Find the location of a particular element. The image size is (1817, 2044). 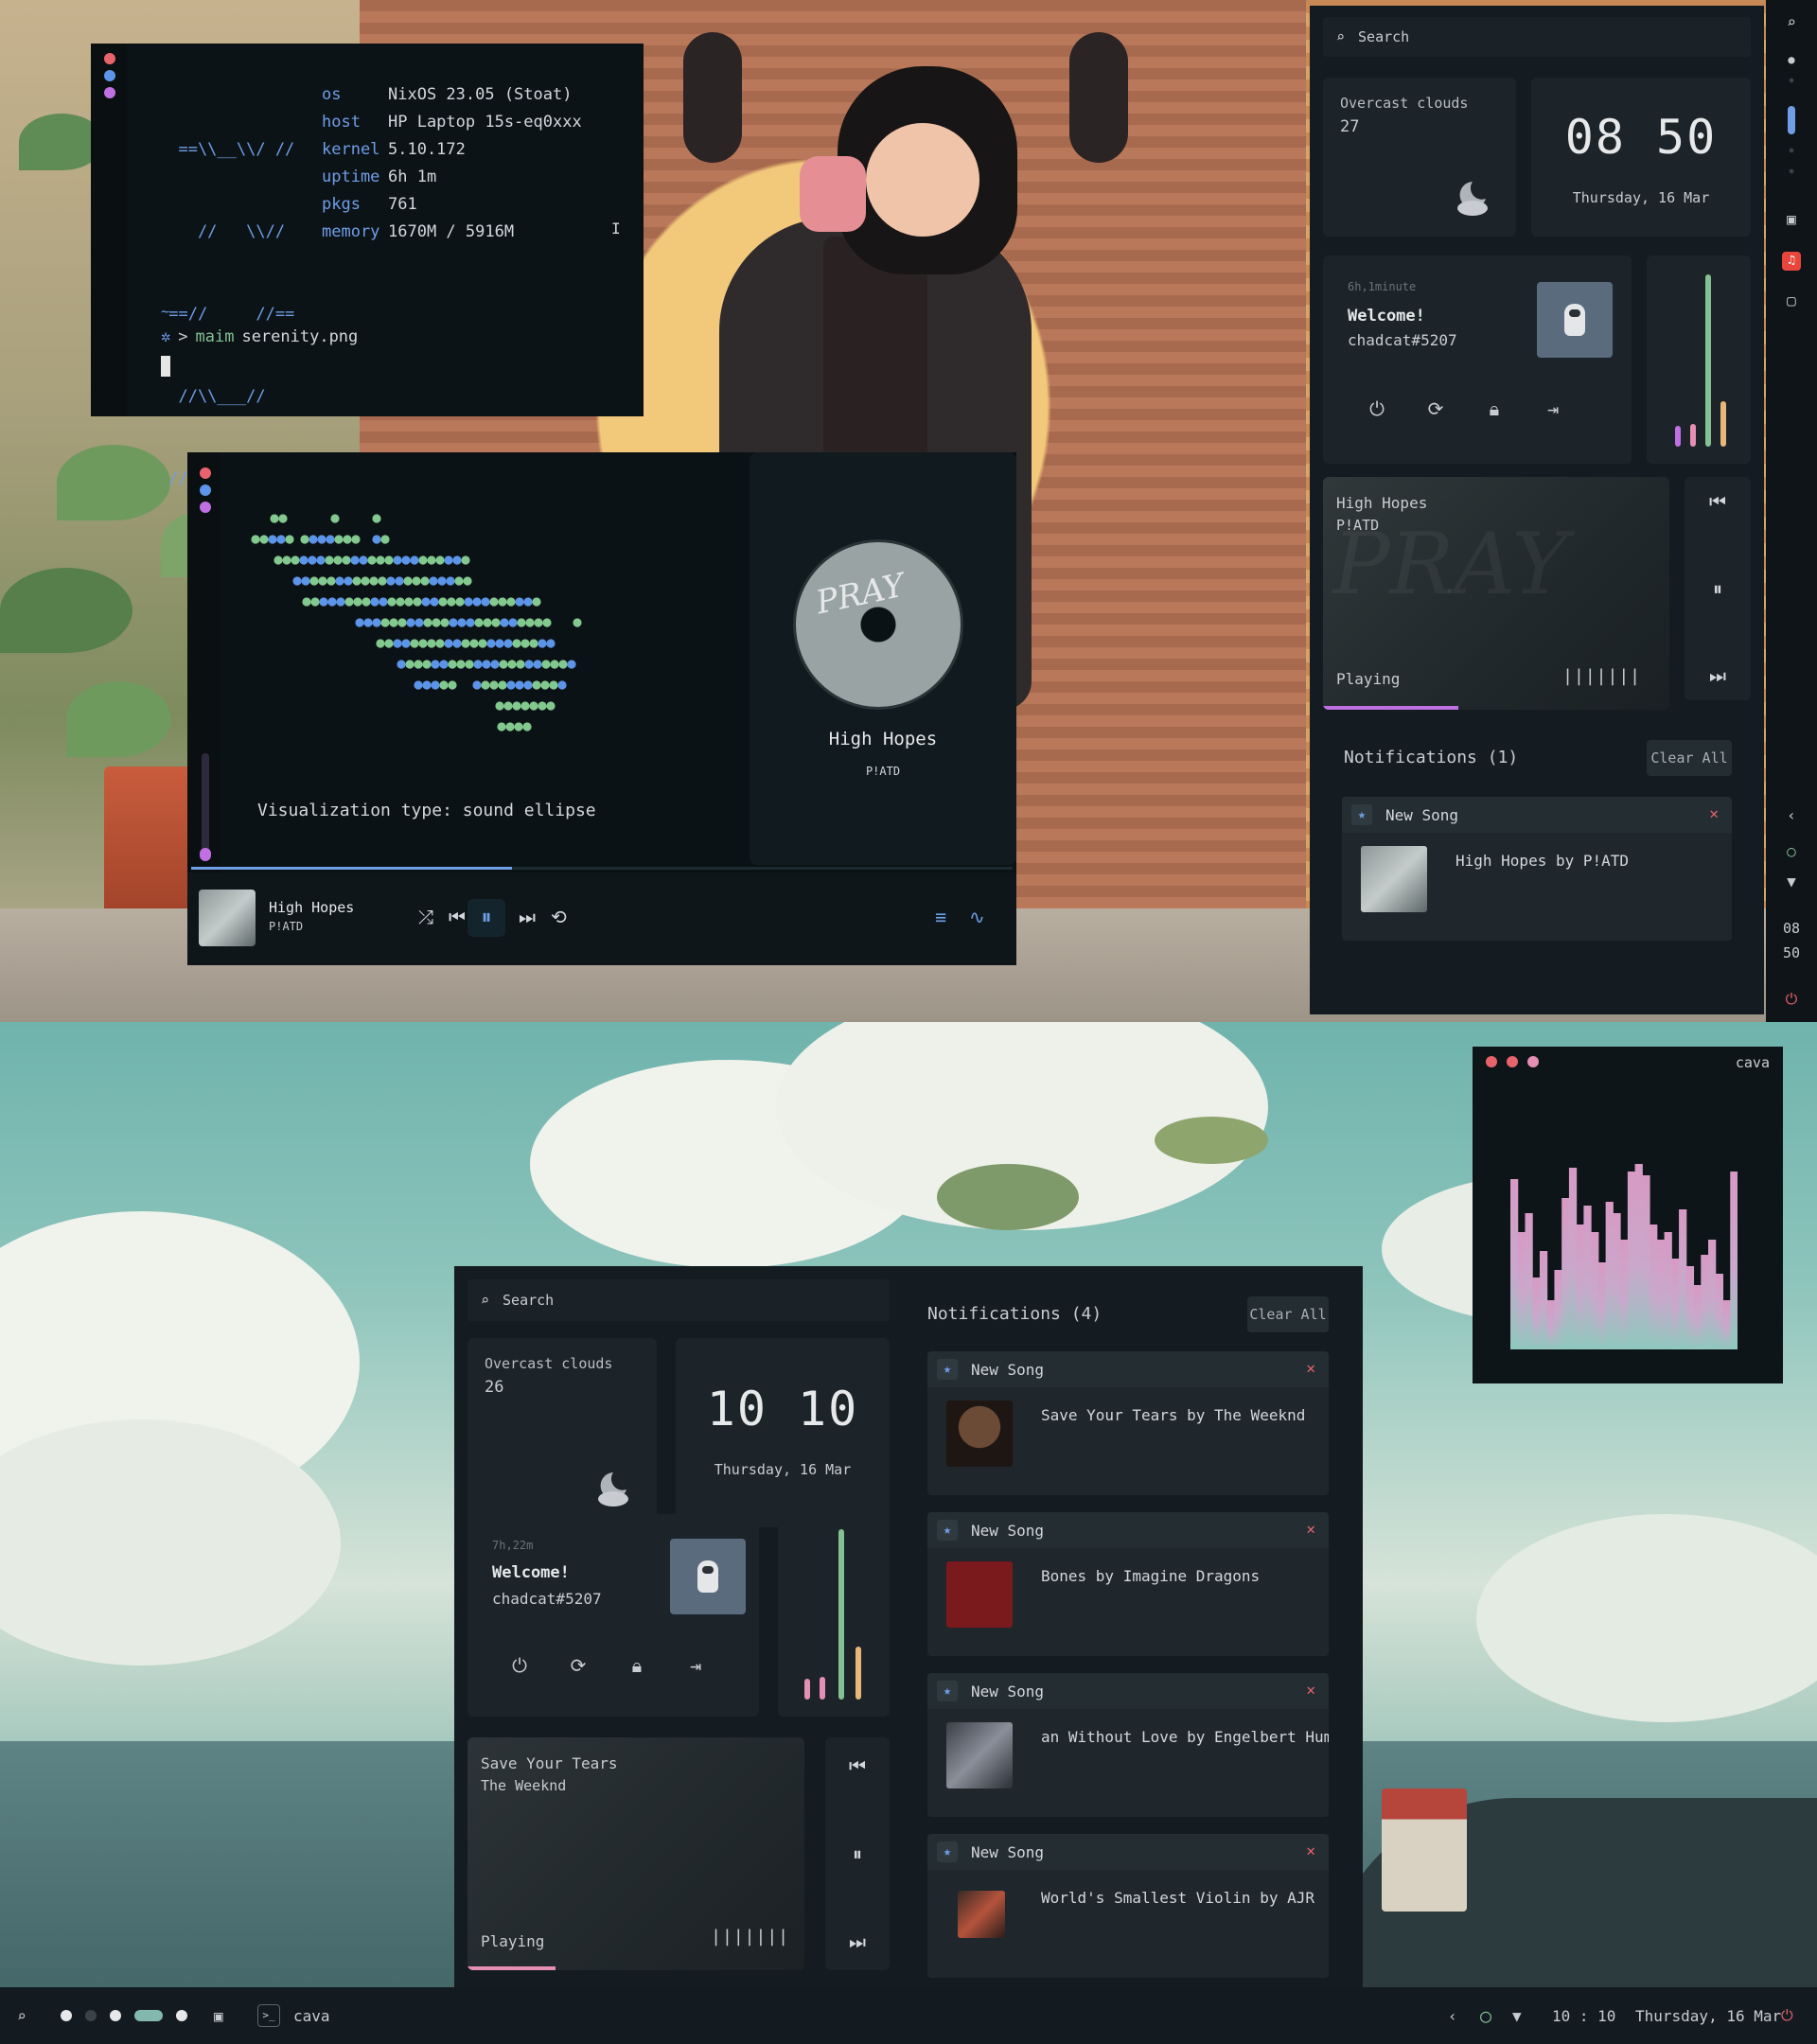

command-argument: serenity.png is located at coordinates (300, 336).